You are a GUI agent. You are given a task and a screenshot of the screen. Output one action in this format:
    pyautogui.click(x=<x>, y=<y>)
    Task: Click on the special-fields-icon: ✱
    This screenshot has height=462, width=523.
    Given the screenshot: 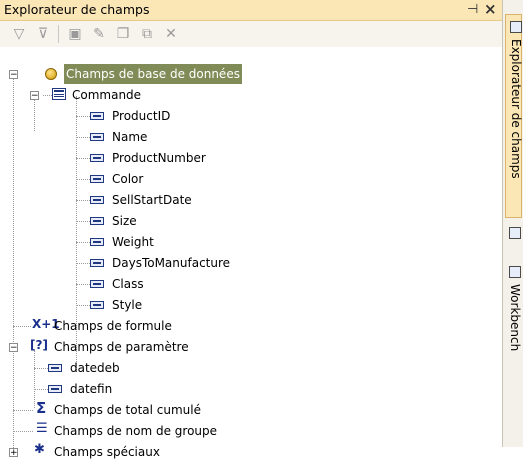 What is the action you would take?
    pyautogui.click(x=39, y=449)
    